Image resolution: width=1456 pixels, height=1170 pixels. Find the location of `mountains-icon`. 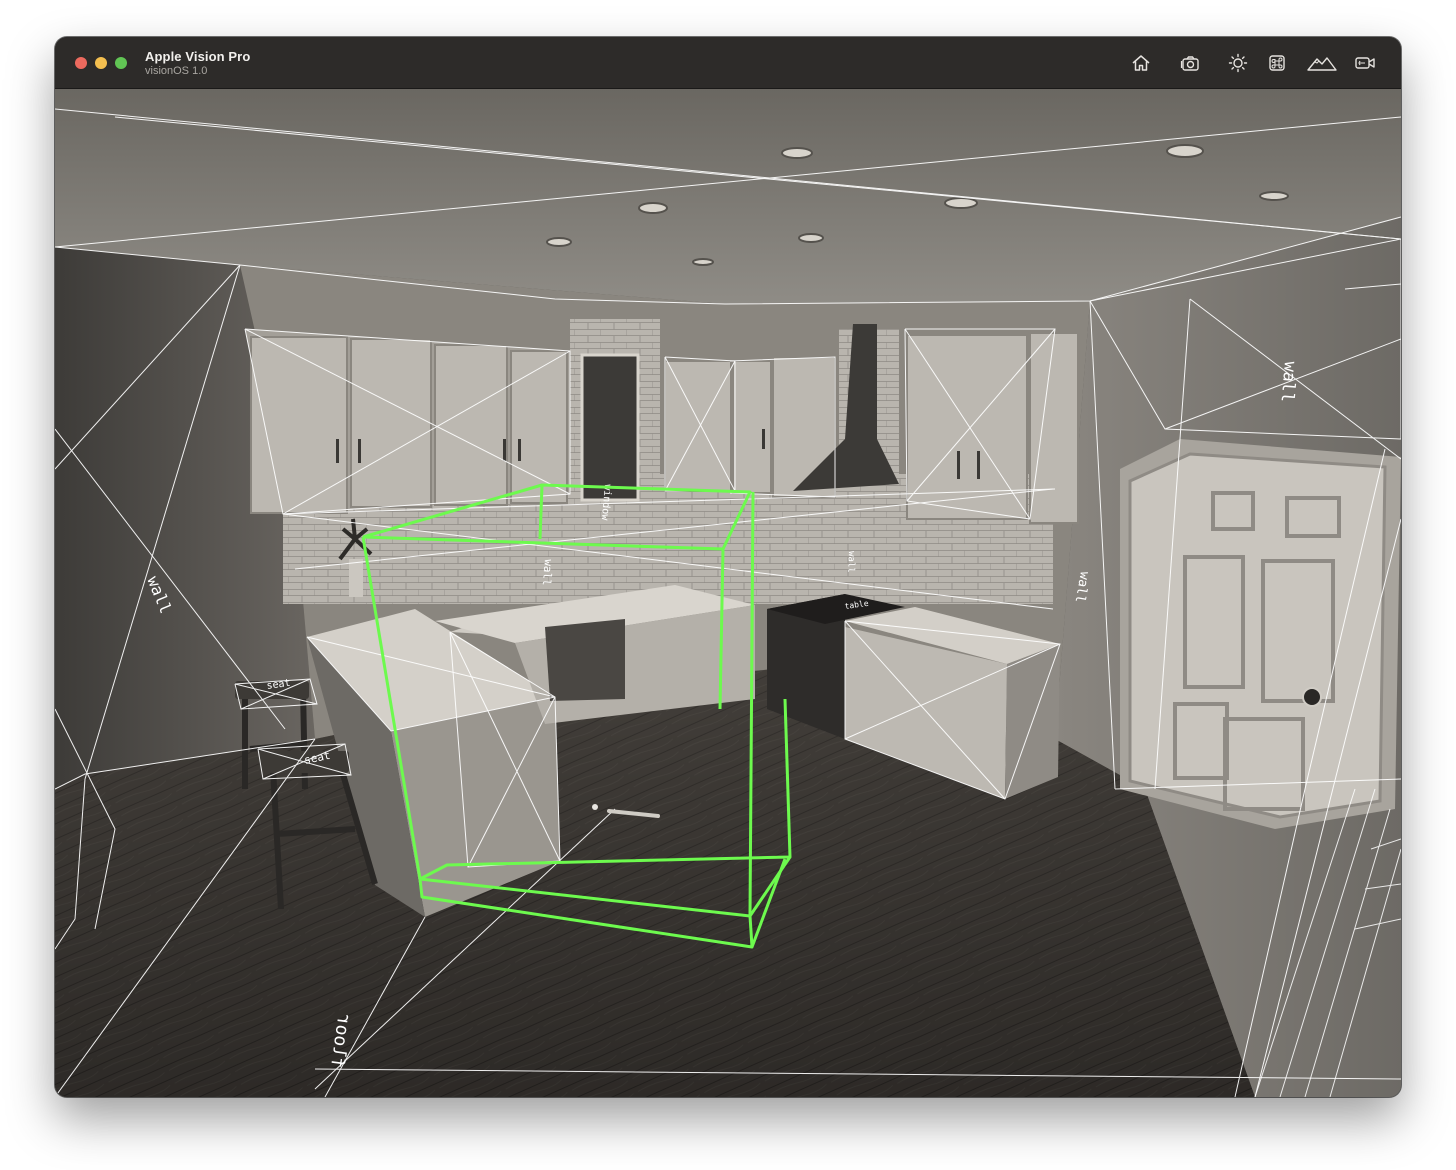

mountains-icon is located at coordinates (1322, 64).